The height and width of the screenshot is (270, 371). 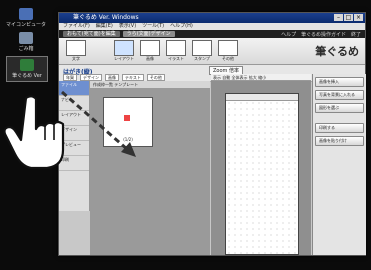 I want to click on tool-other: その他, so click(x=228, y=51).